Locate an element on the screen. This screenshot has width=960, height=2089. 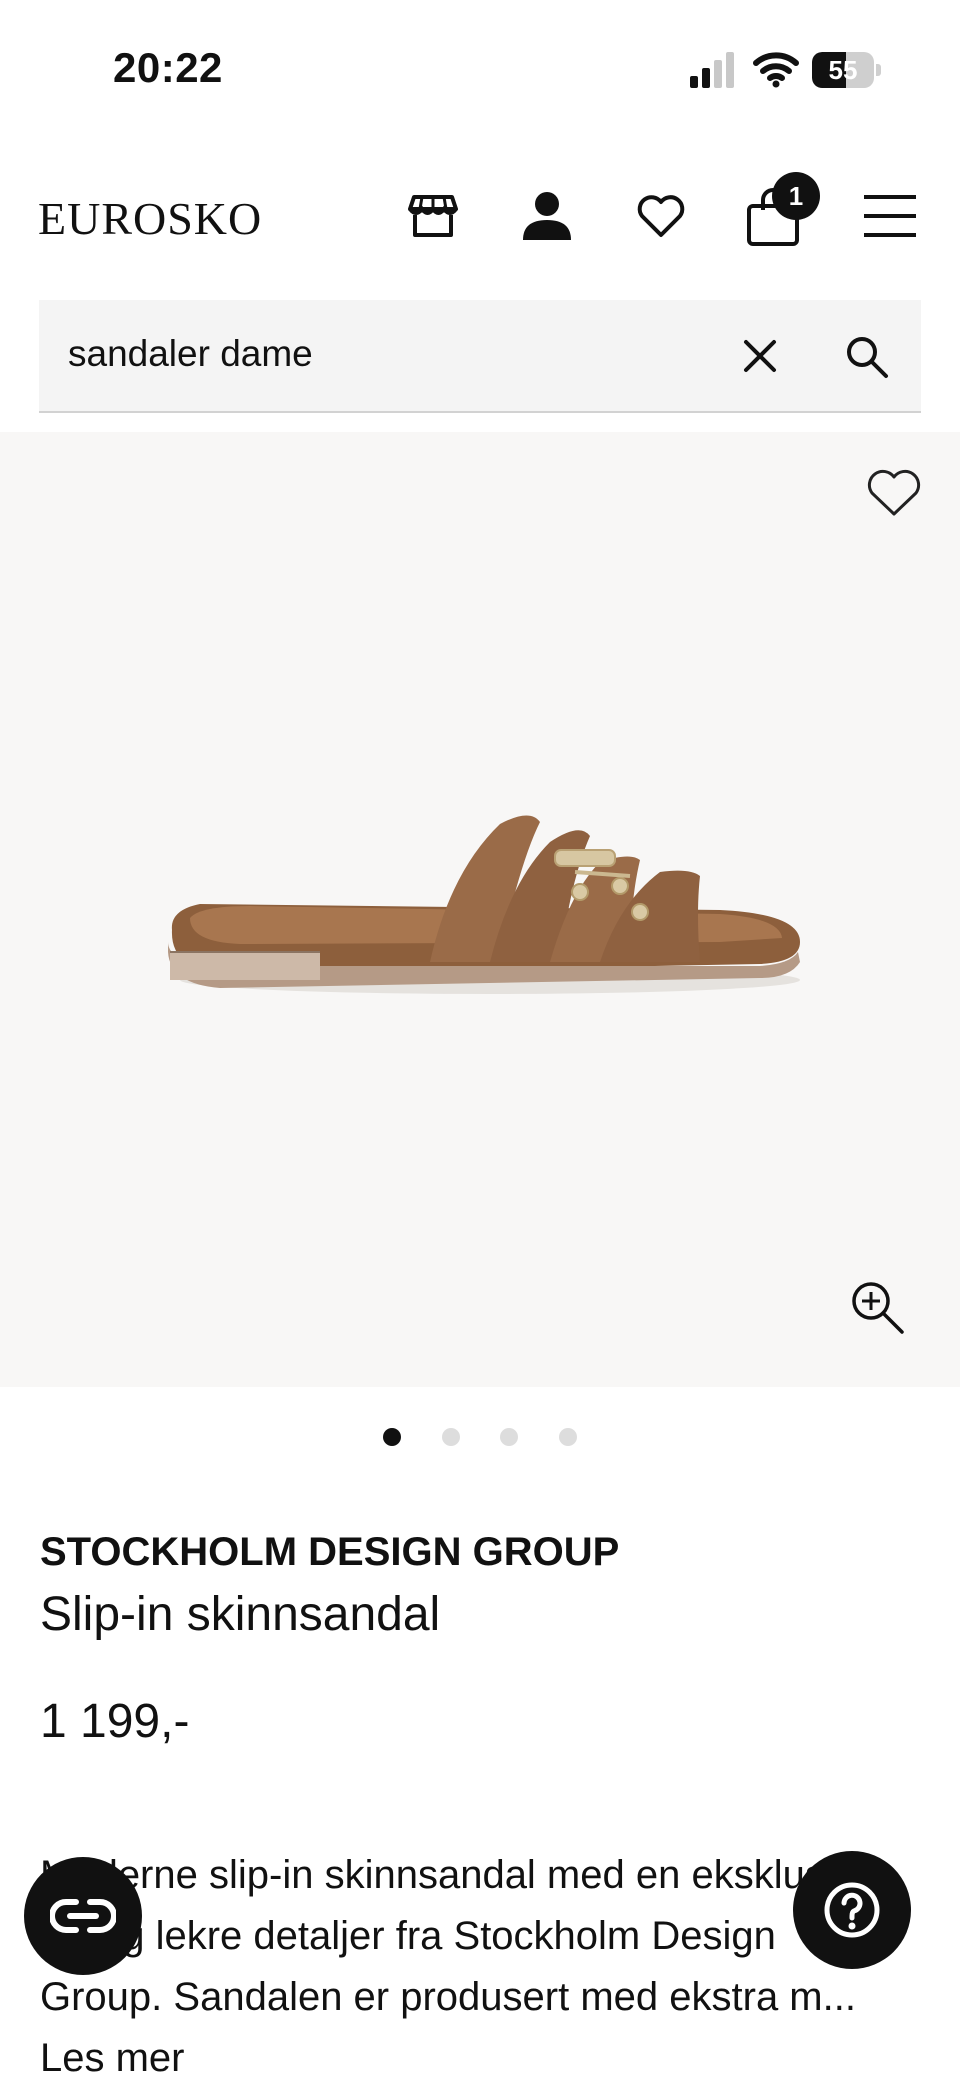
store-icon is located at coordinates (433, 216).